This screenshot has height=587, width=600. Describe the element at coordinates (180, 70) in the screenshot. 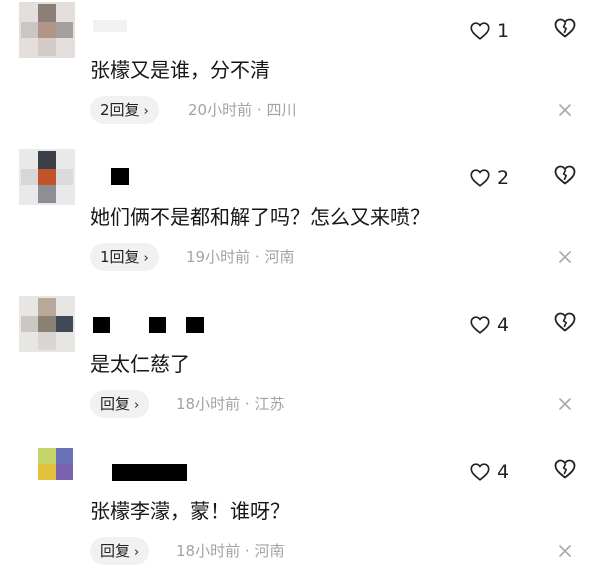

I see `comment-text: 张檬又是谁，分不清` at that location.